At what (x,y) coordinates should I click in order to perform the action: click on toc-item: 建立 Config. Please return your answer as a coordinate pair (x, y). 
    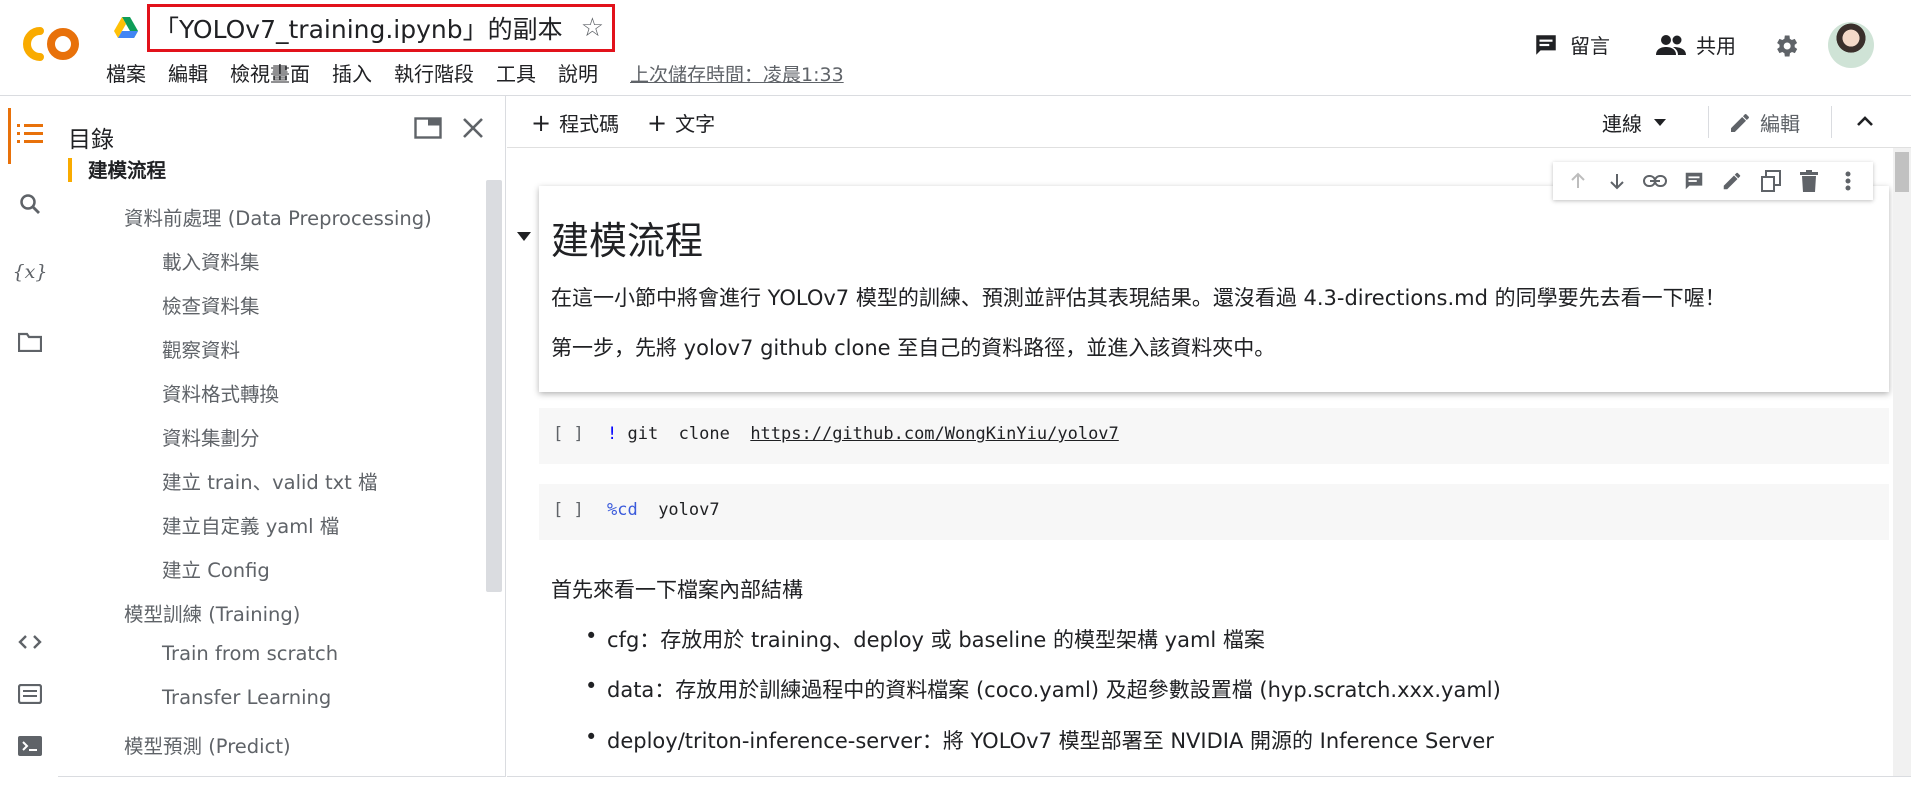
    Looking at the image, I should click on (216, 568).